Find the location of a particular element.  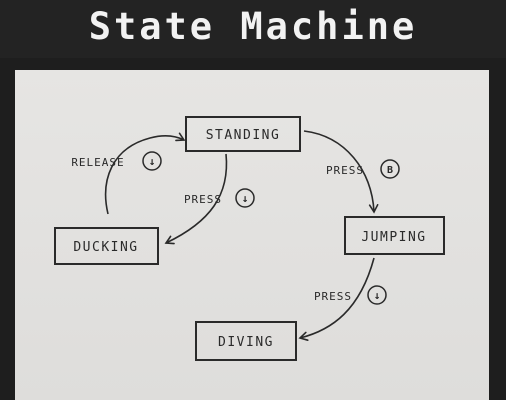

state-diving: DIVING is located at coordinates (246, 341).